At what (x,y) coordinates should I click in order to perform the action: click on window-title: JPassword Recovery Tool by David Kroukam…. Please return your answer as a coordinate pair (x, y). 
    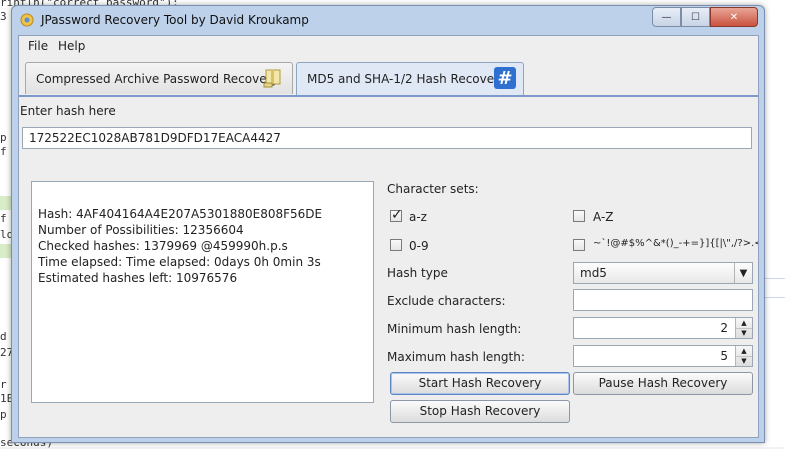
    Looking at the image, I should click on (175, 20).